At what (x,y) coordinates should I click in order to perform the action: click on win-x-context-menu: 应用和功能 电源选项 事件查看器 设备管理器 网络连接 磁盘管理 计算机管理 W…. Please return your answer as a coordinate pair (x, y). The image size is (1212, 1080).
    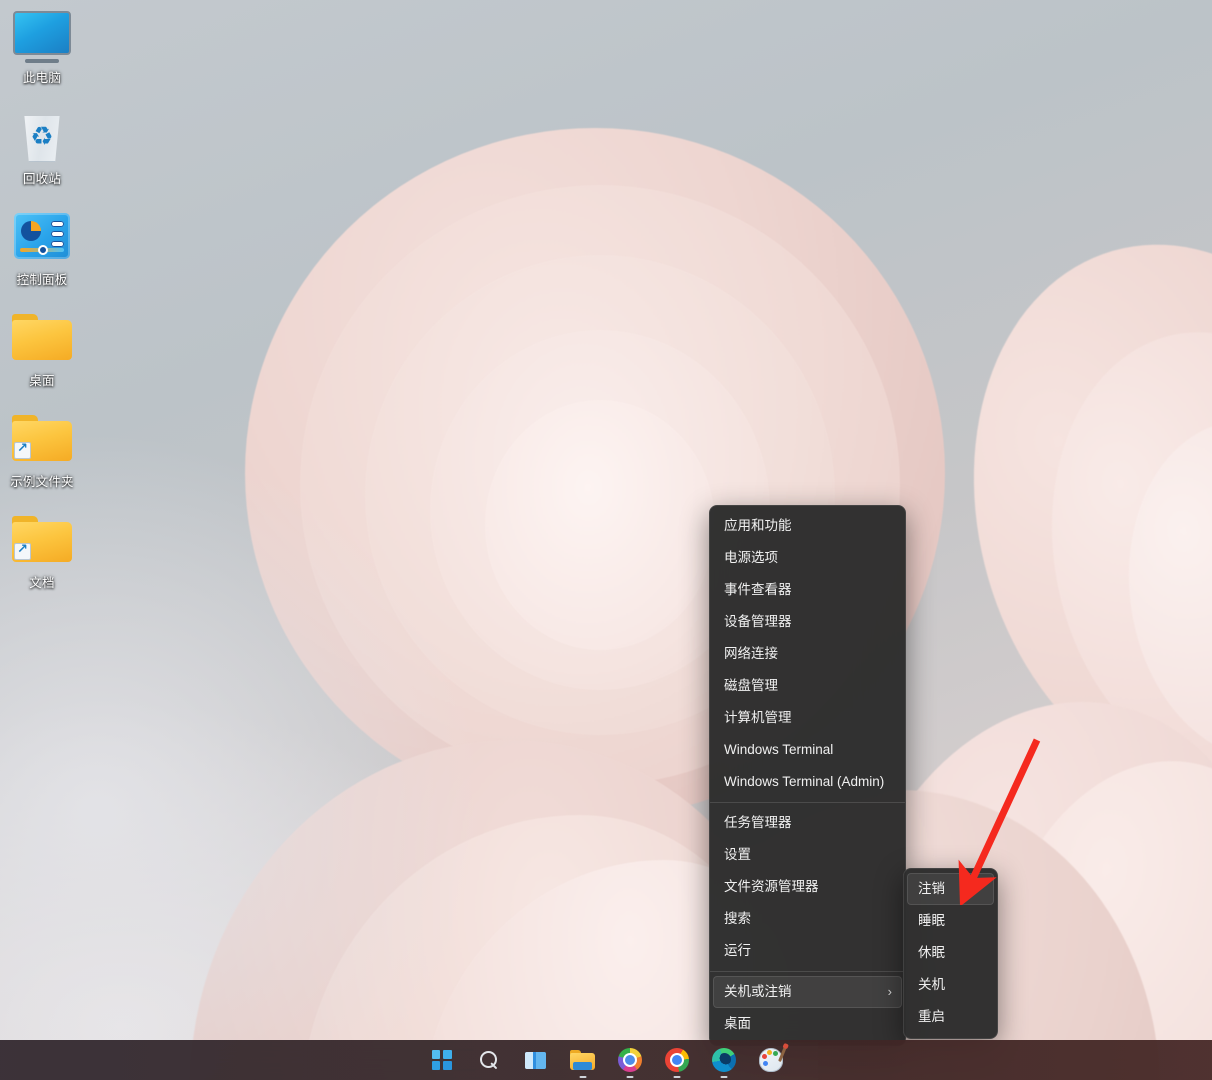
    Looking at the image, I should click on (807, 775).